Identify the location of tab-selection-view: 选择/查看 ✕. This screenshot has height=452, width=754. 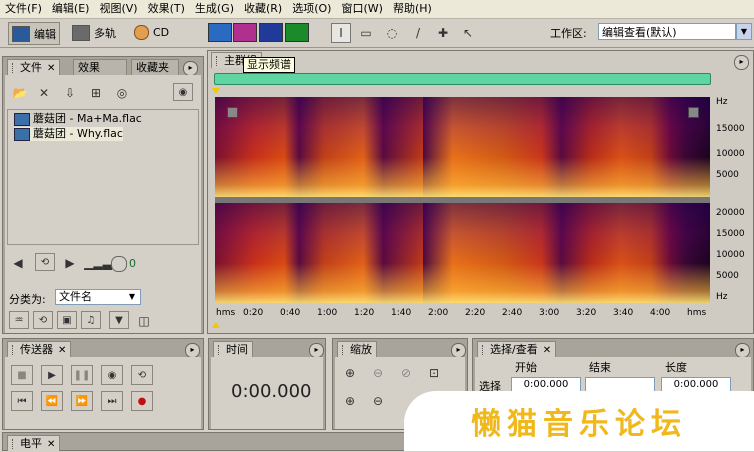
(517, 349).